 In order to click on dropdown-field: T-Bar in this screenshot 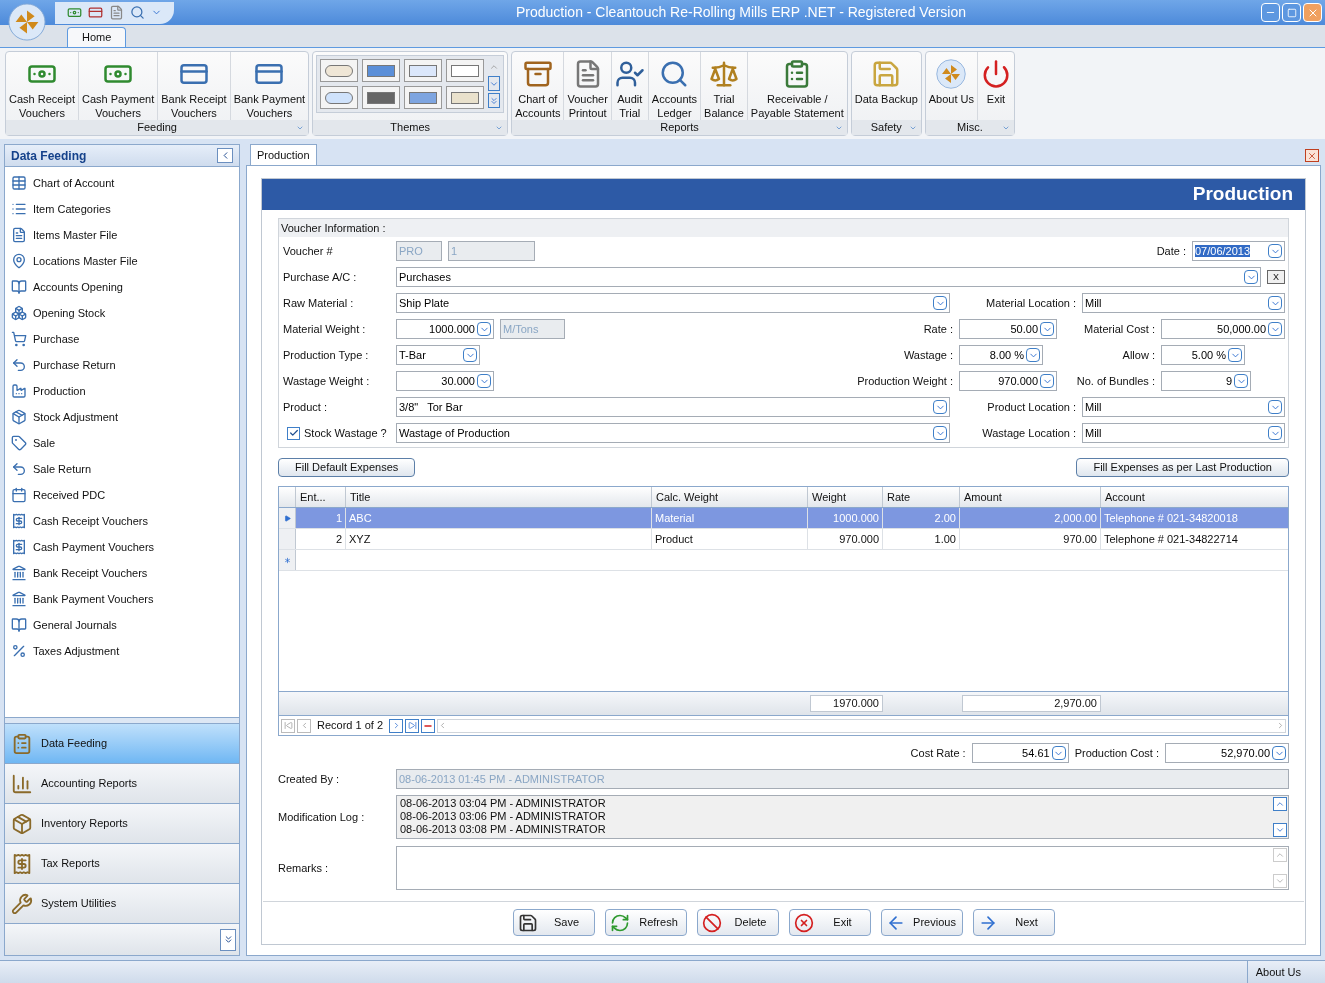, I will do `click(438, 355)`.